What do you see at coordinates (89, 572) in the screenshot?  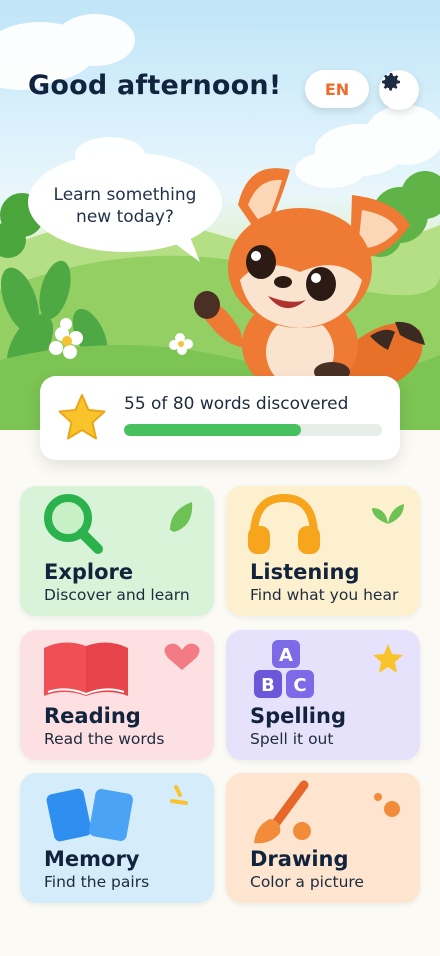 I see `tile-title: Explore` at bounding box center [89, 572].